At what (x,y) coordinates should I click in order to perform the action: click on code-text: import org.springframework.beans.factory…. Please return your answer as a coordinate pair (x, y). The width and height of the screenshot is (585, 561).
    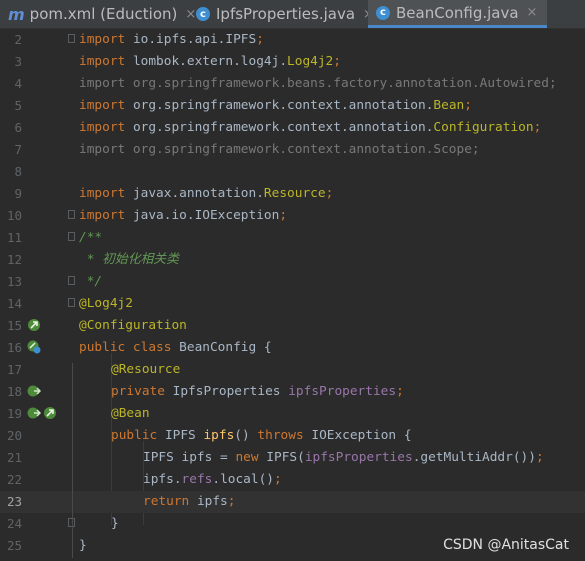
    Looking at the image, I should click on (318, 83).